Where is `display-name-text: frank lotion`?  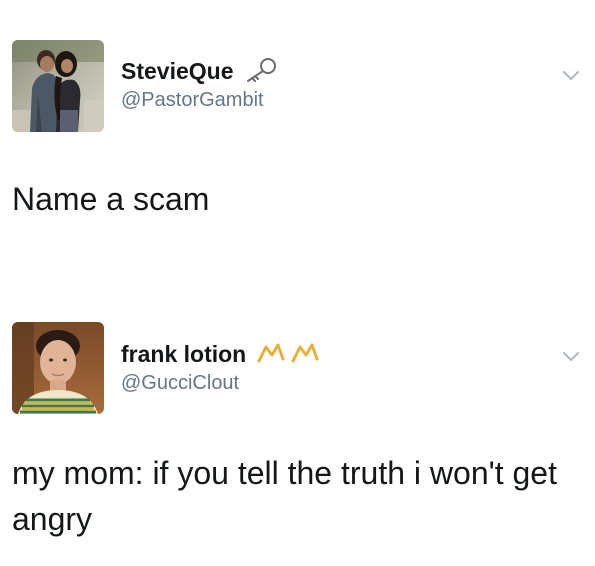
display-name-text: frank lotion is located at coordinates (184, 354).